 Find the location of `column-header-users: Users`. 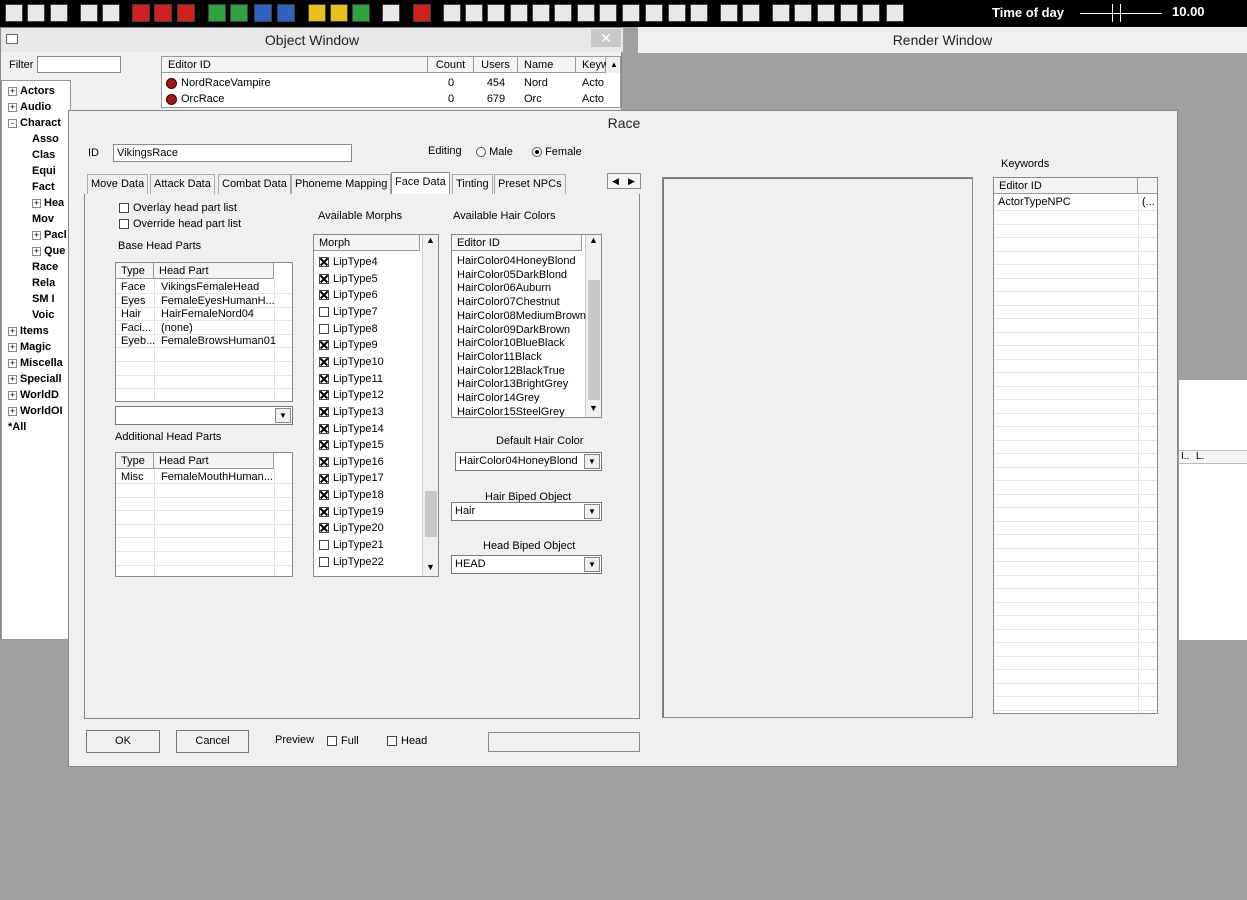

column-header-users: Users is located at coordinates (496, 65).